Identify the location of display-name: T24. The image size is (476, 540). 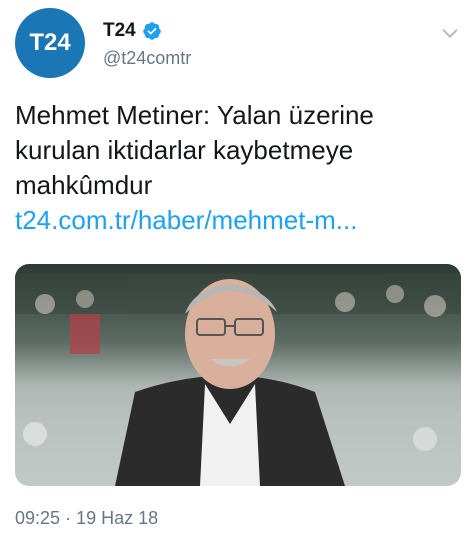
(119, 31).